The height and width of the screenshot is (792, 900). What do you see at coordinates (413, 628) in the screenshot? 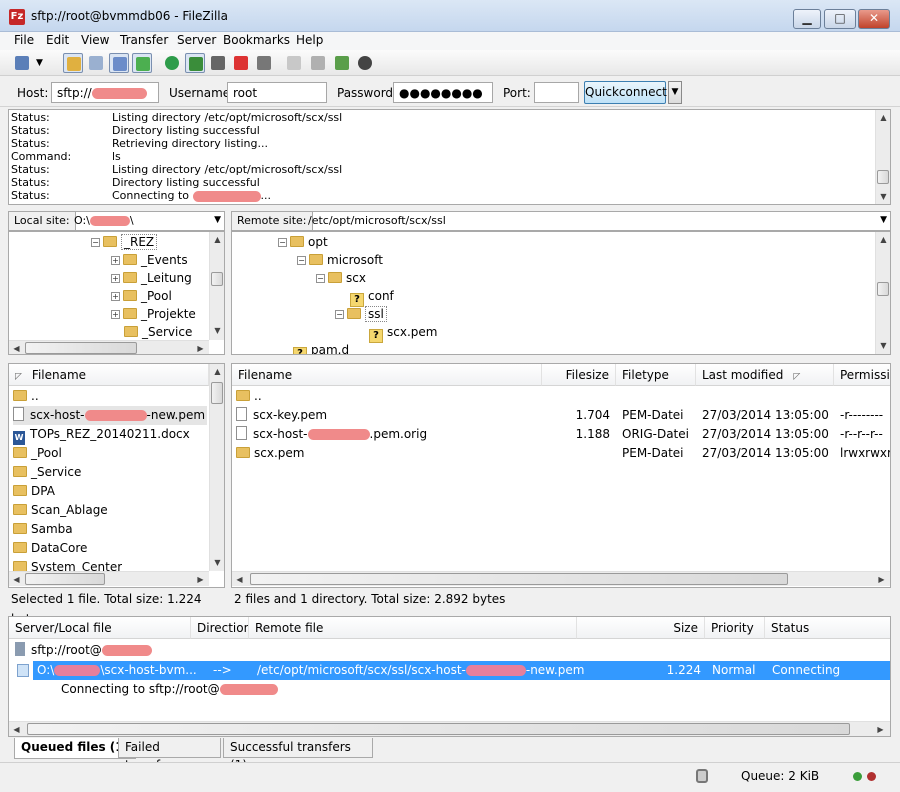
I see `queue-remote-column-header: Remote file` at bounding box center [413, 628].